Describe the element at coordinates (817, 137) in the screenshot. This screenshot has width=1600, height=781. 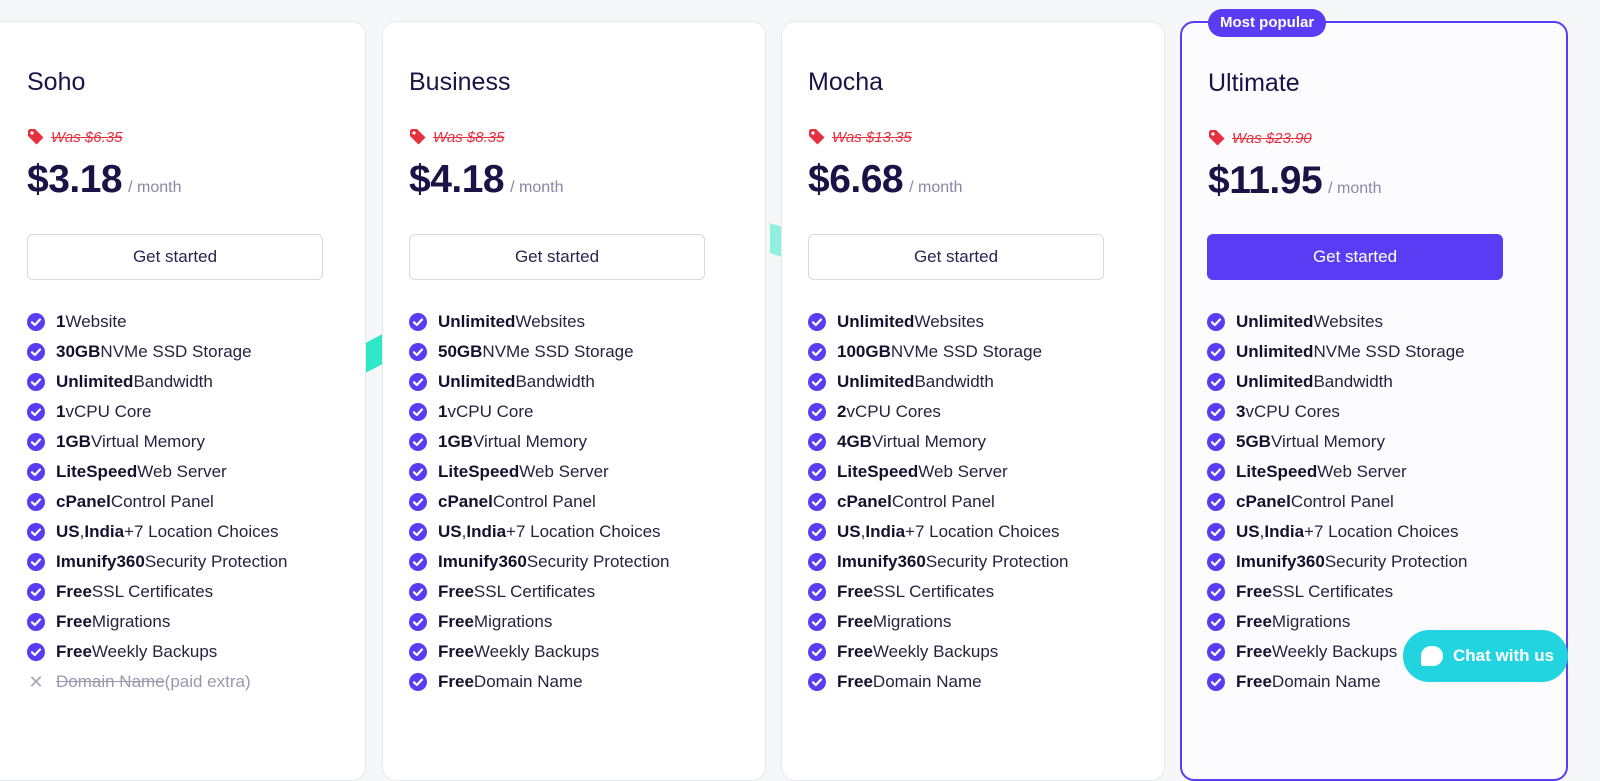
I see `price-tag-icon` at that location.